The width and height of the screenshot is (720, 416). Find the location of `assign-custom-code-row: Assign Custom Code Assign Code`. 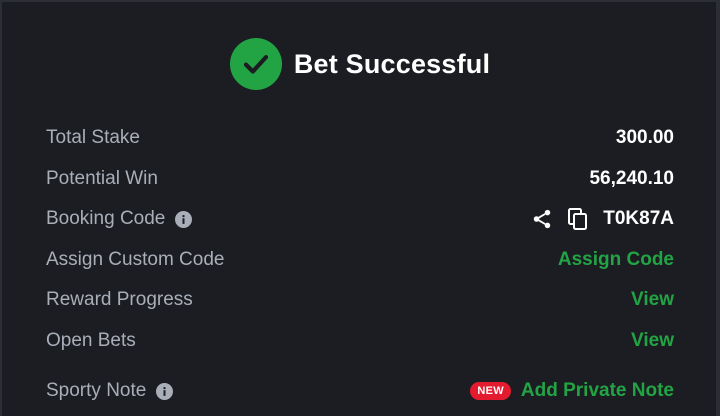

assign-custom-code-row: Assign Custom Code Assign Code is located at coordinates (360, 260).